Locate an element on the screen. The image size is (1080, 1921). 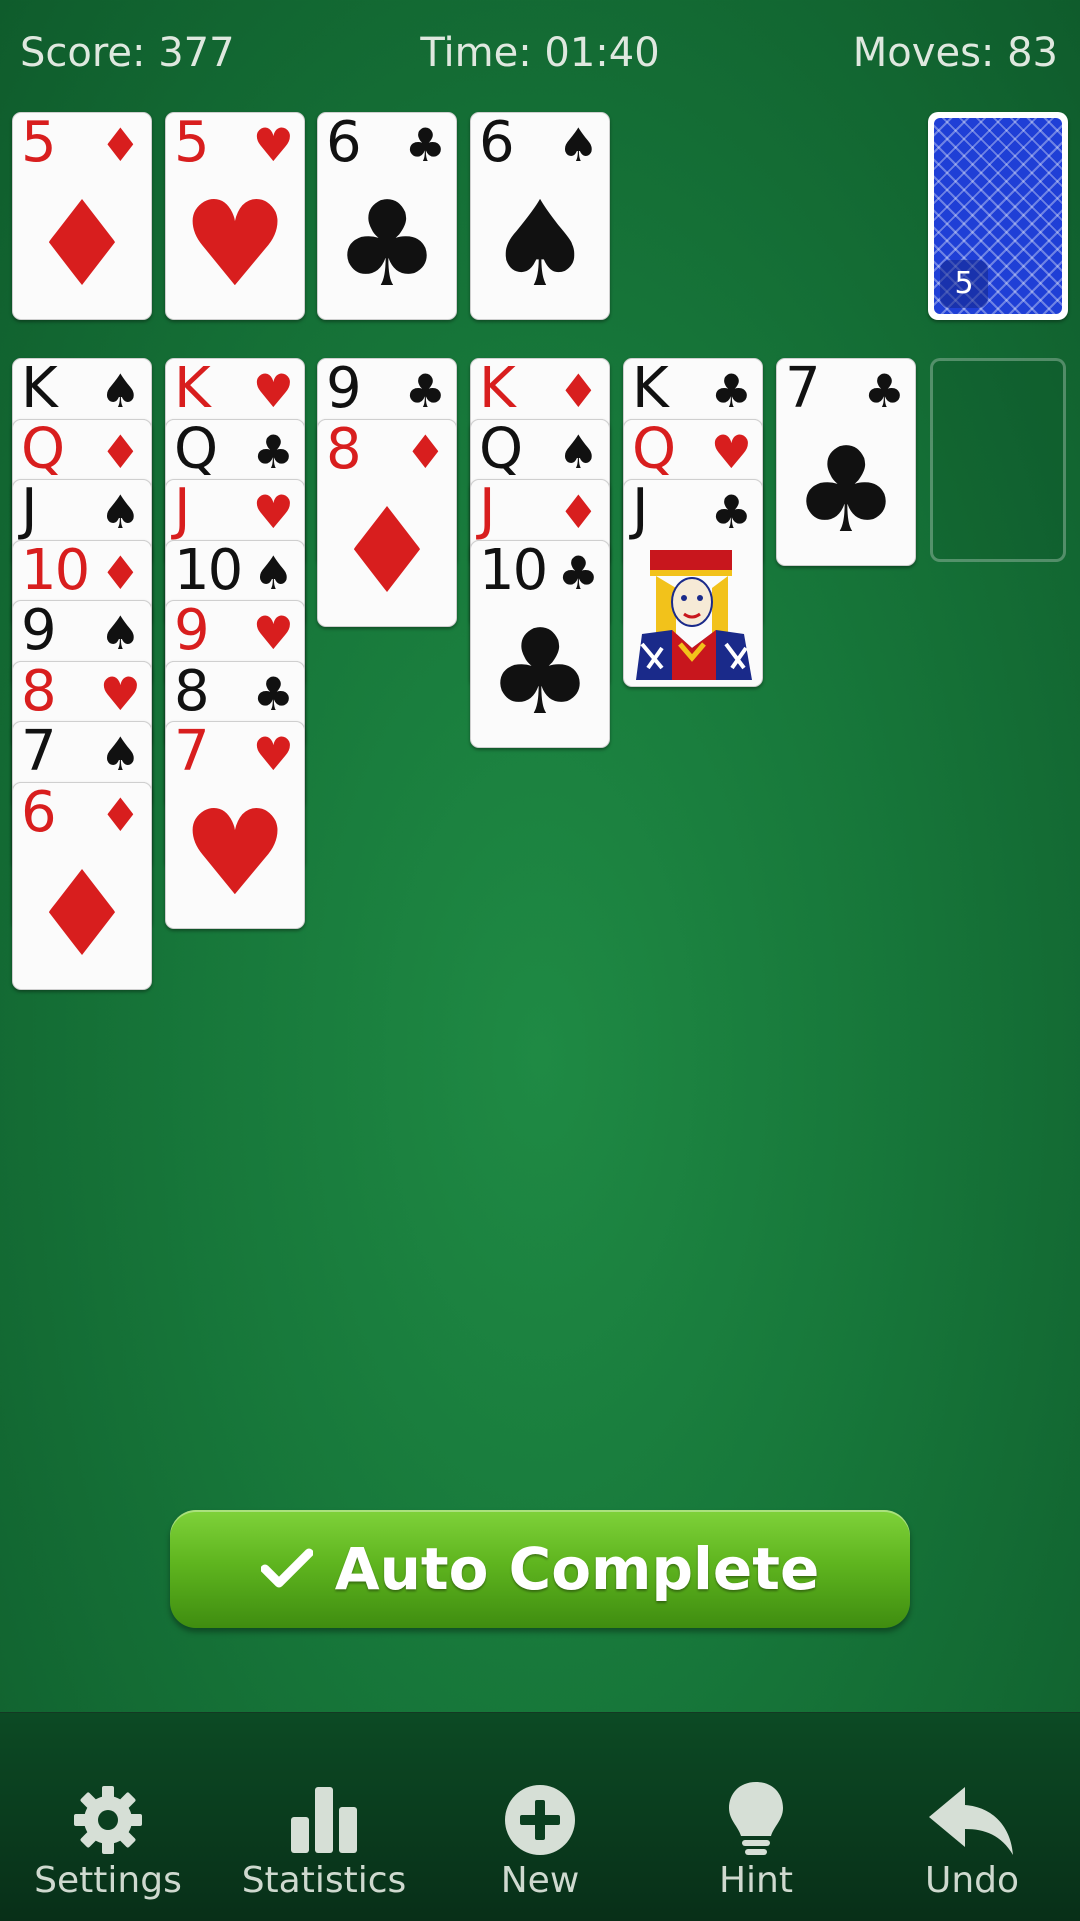
gear-icon is located at coordinates (108, 1820).